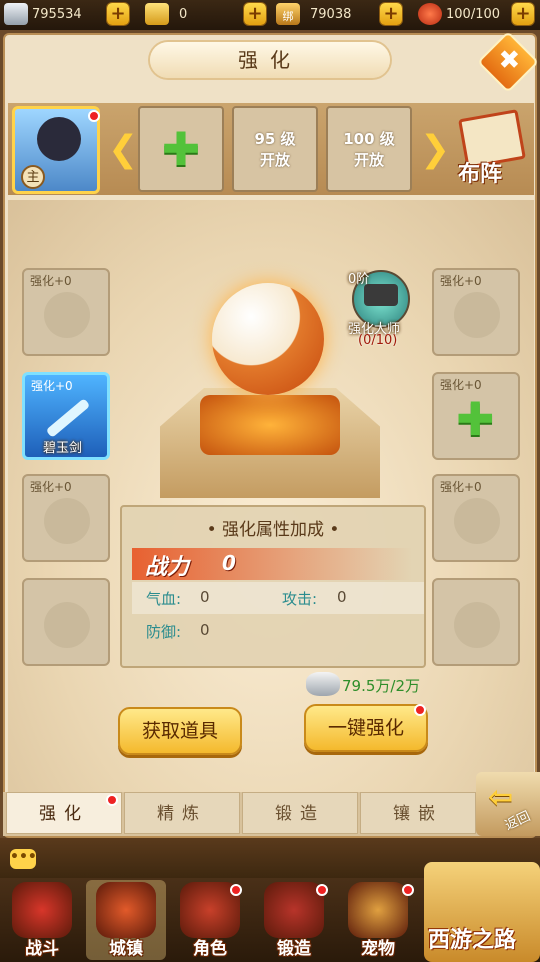  I want to click on yin-yang-orb-icon, so click(268, 339).